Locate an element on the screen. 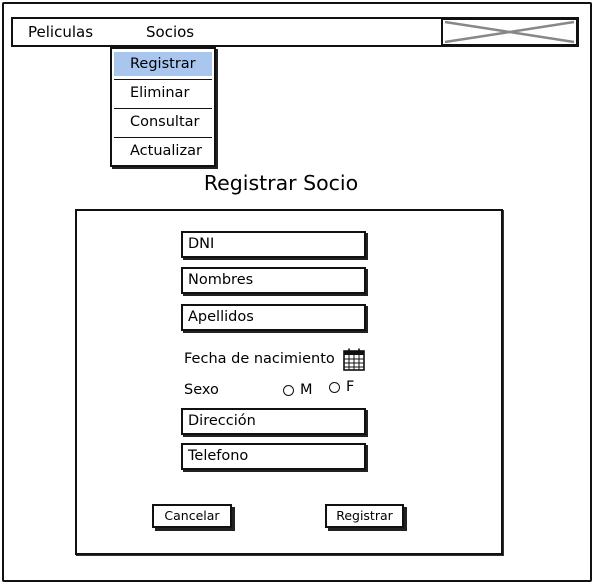 The image size is (596, 587). menu-item-socios: Socios is located at coordinates (170, 32).